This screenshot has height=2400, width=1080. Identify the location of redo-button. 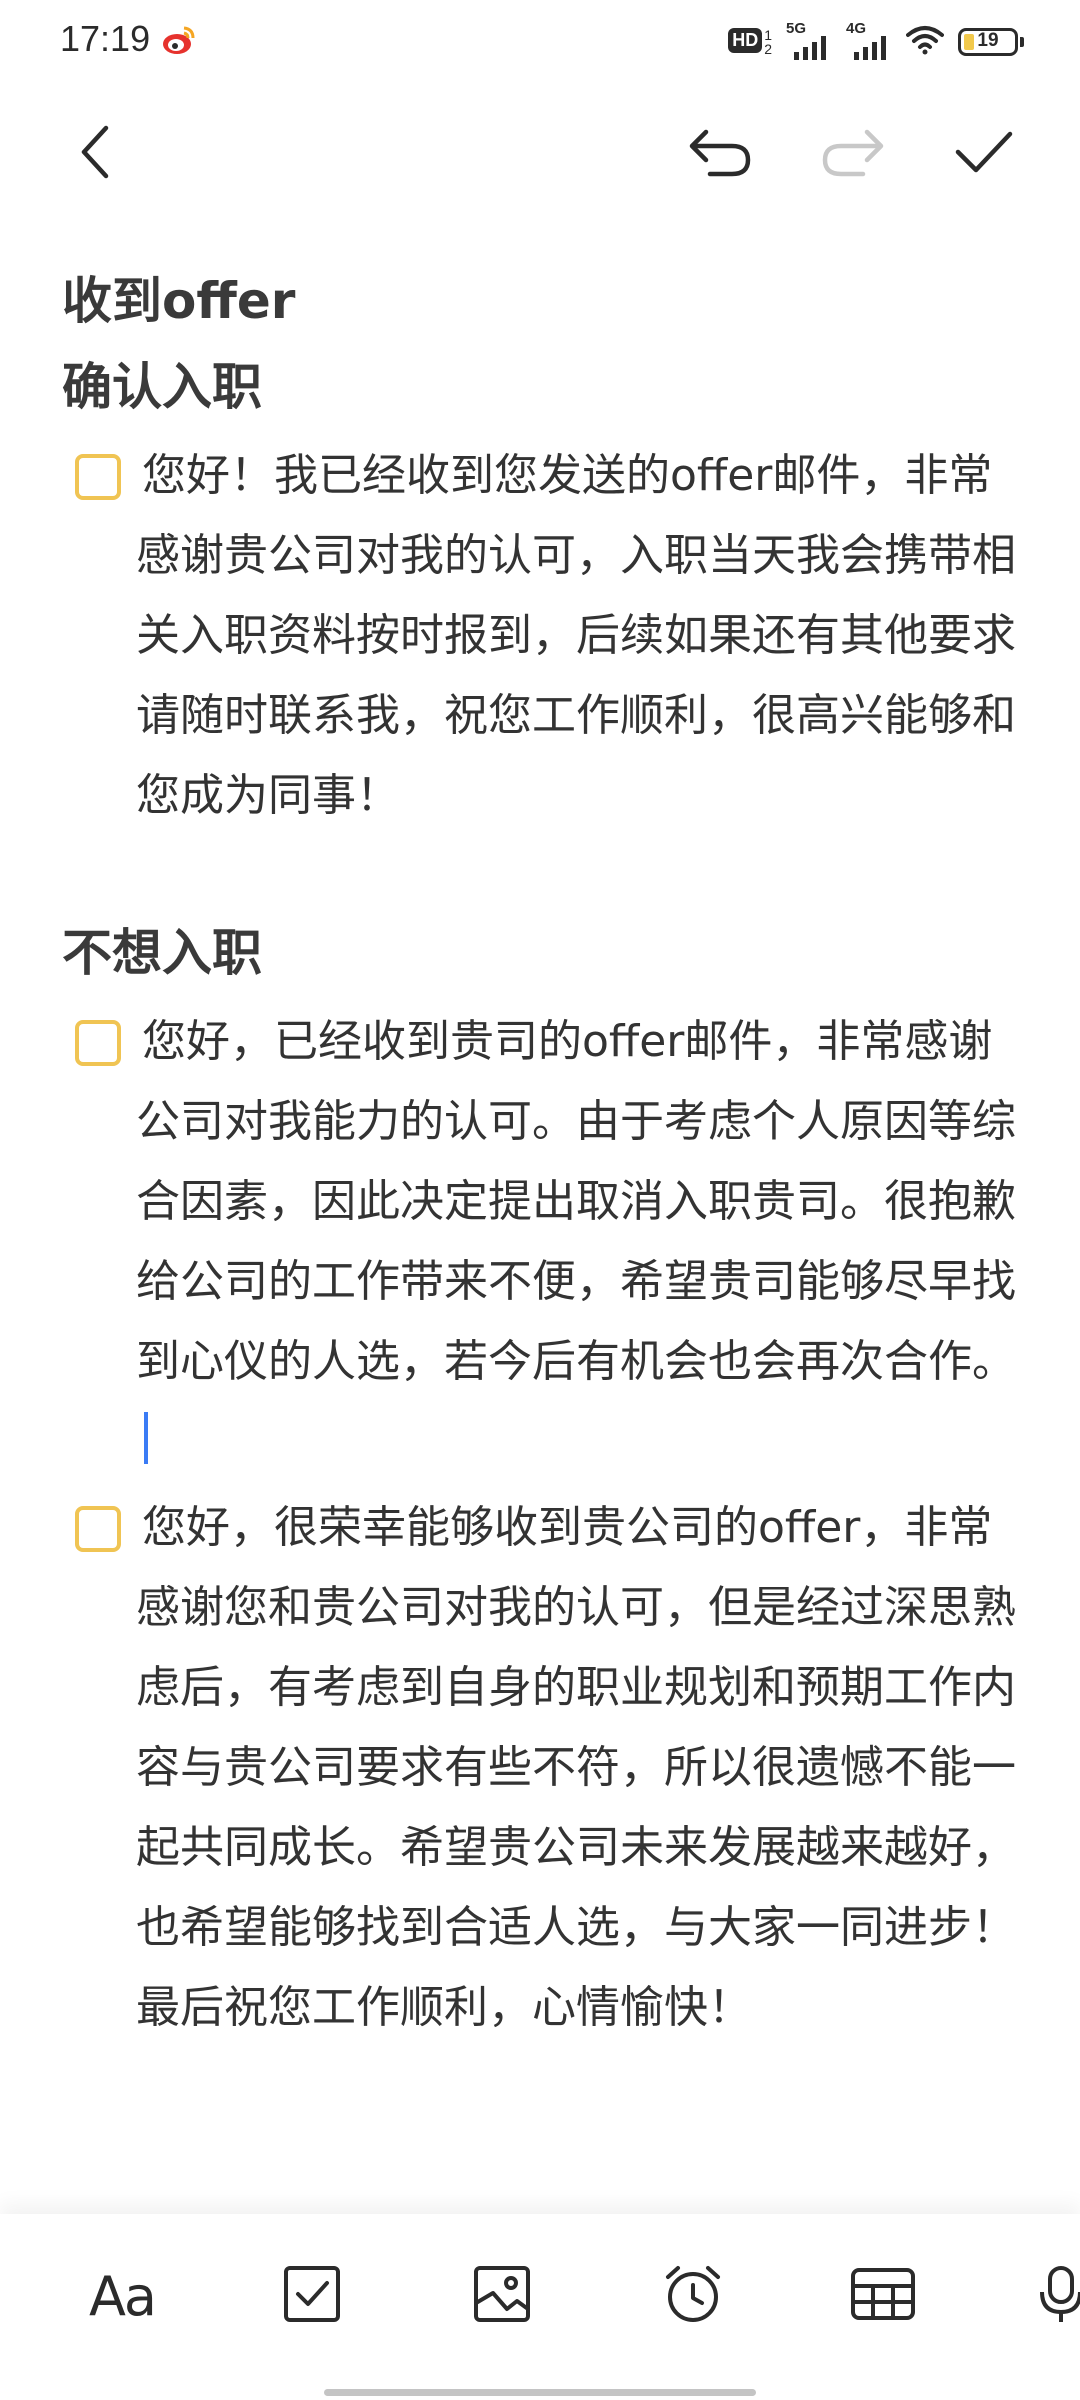
(852, 154).